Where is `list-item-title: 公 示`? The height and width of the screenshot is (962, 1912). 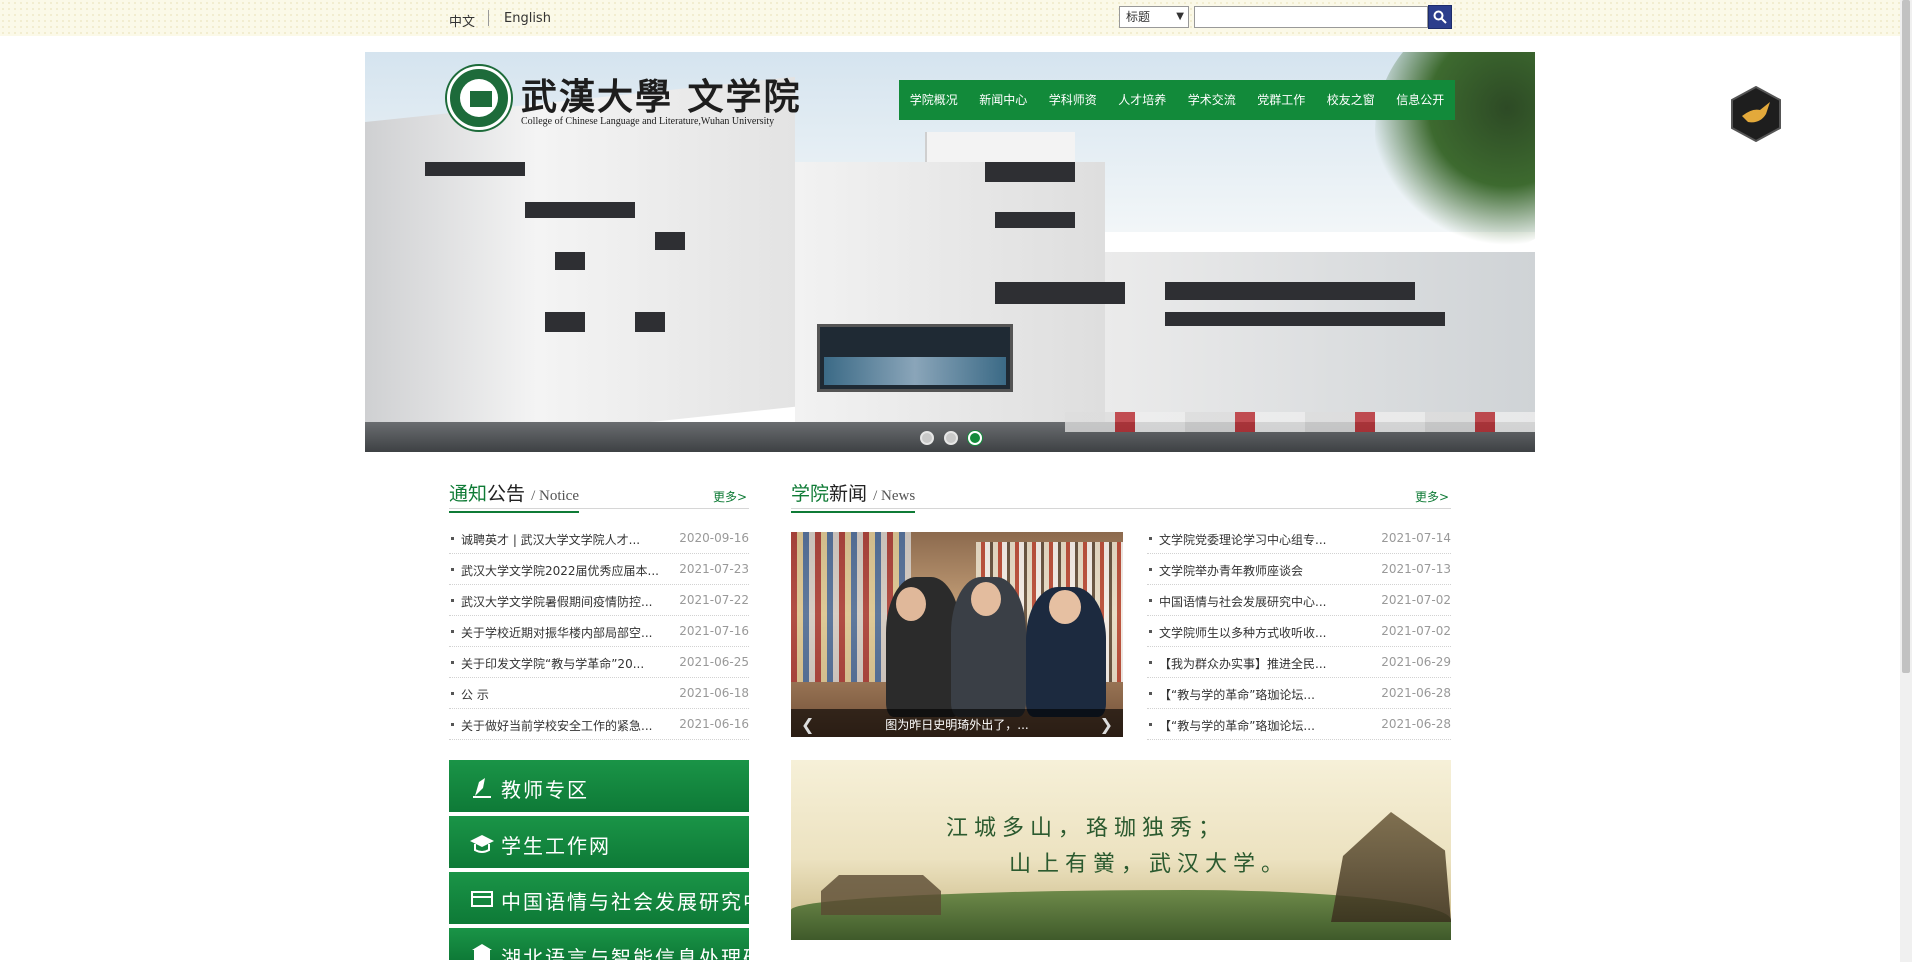
list-item-title: 公 示 is located at coordinates (475, 694).